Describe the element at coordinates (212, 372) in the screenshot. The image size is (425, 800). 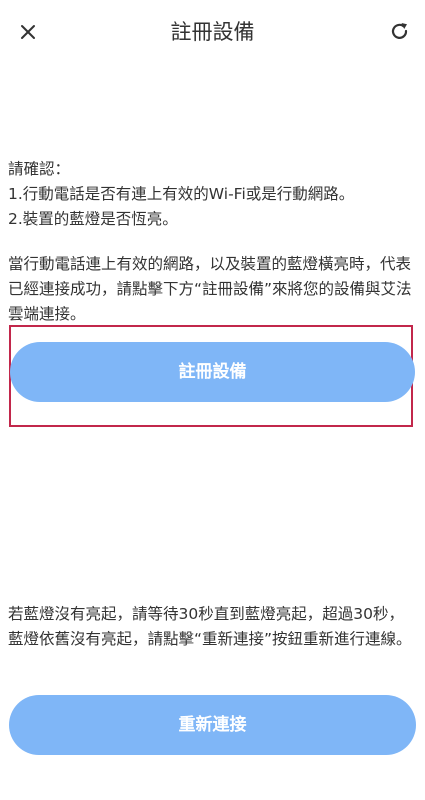
I see `register-device-button: 註冊設備` at that location.